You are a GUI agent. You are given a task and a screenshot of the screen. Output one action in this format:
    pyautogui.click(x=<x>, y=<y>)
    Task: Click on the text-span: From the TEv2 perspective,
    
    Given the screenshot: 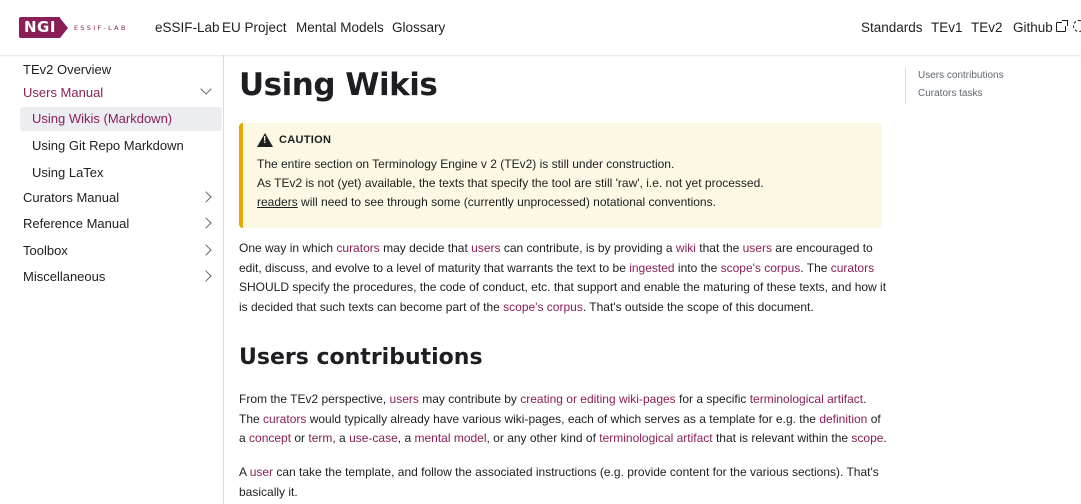 What is the action you would take?
    pyautogui.click(x=314, y=399)
    